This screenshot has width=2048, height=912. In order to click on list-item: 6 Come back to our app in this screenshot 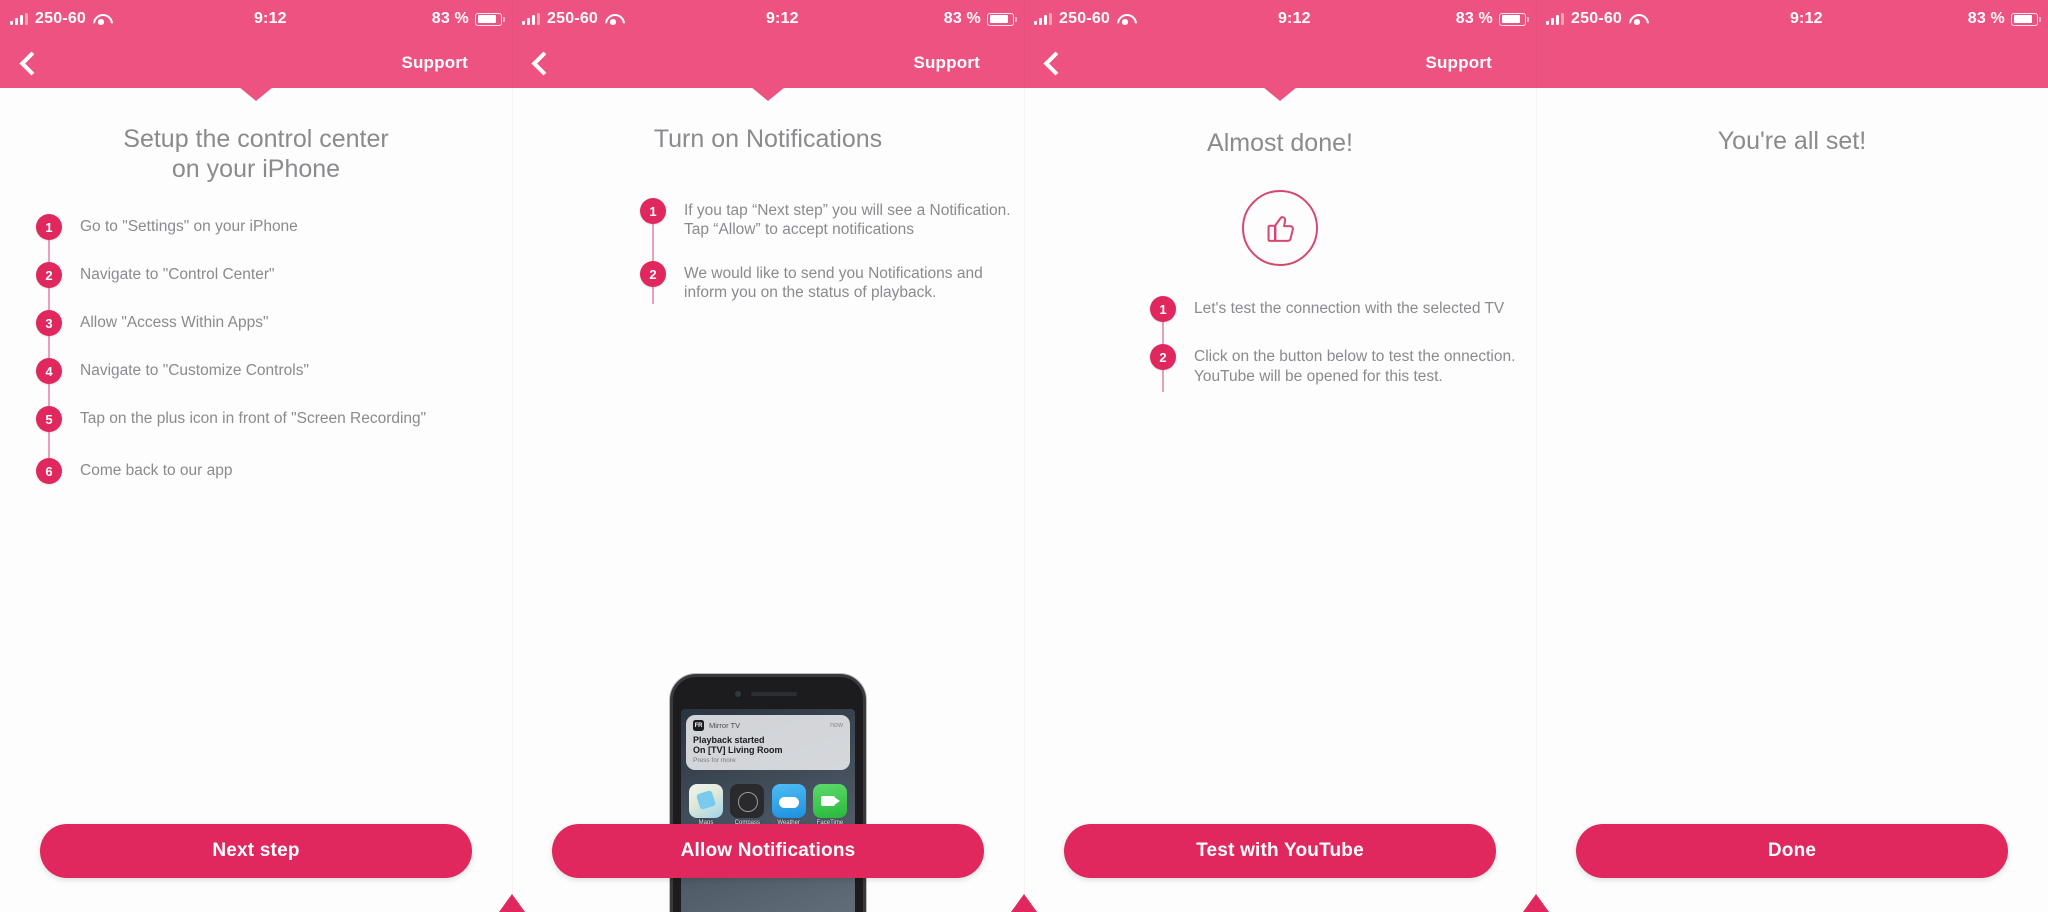, I will do `click(269, 482)`.